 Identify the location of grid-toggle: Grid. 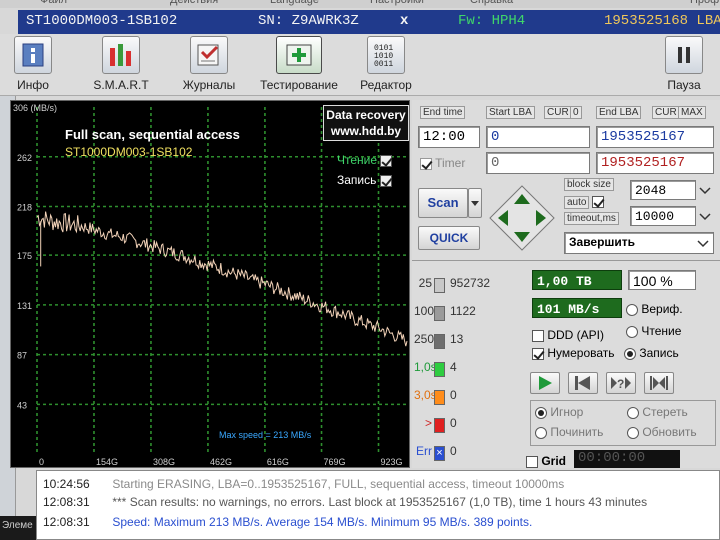
(546, 461).